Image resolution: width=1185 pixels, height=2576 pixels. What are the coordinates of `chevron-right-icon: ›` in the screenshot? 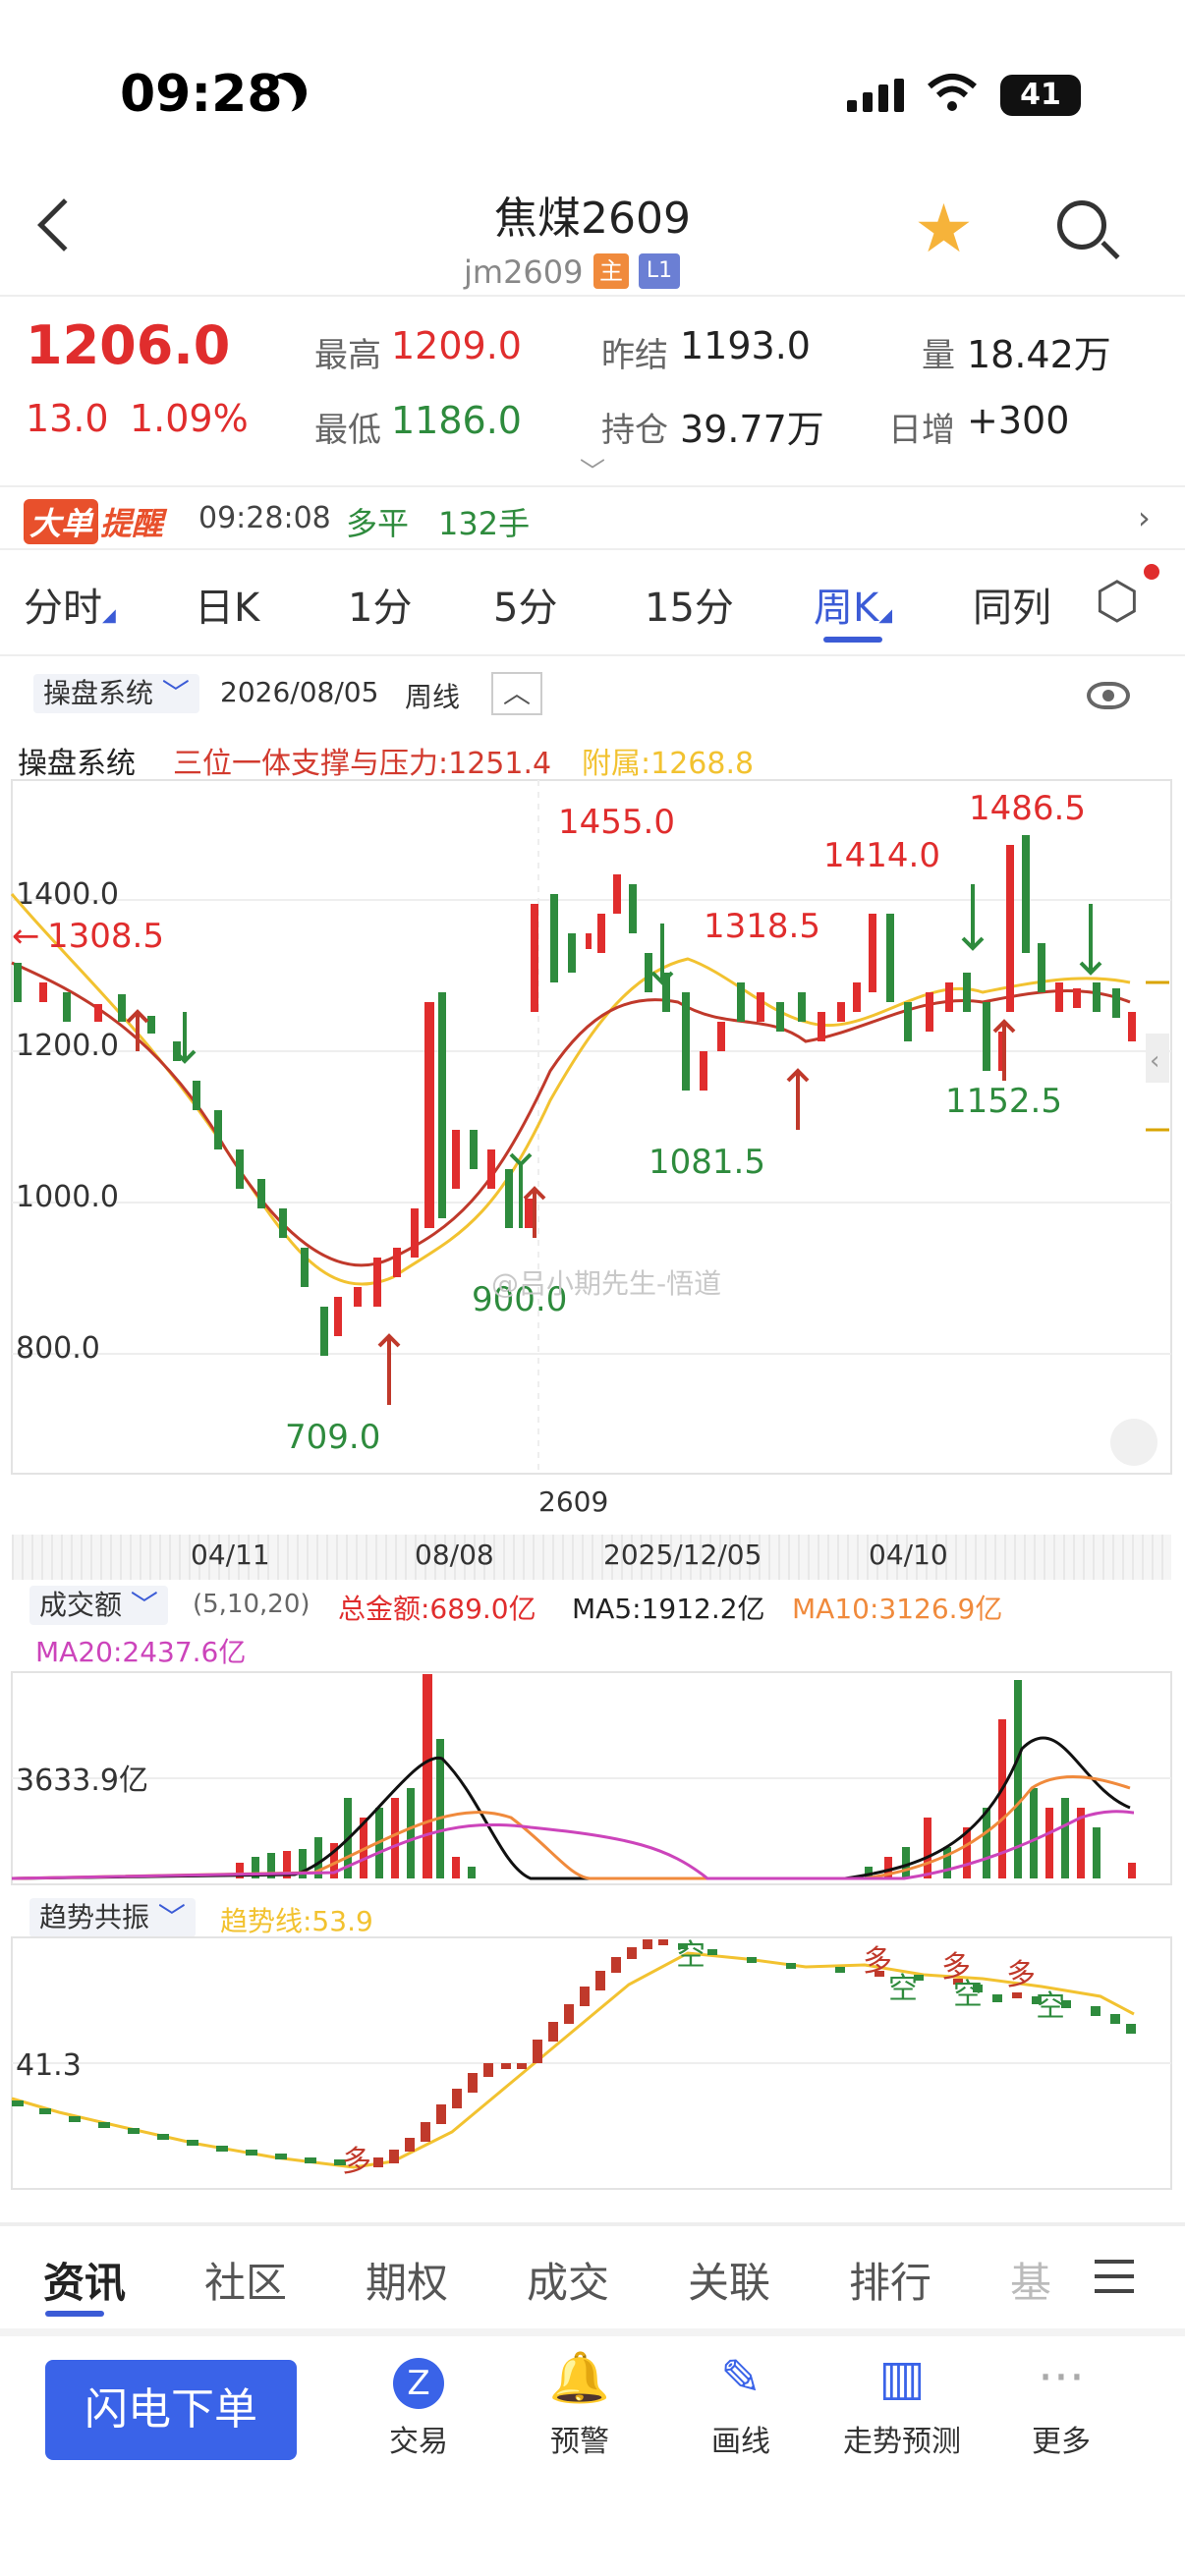 It's located at (1145, 517).